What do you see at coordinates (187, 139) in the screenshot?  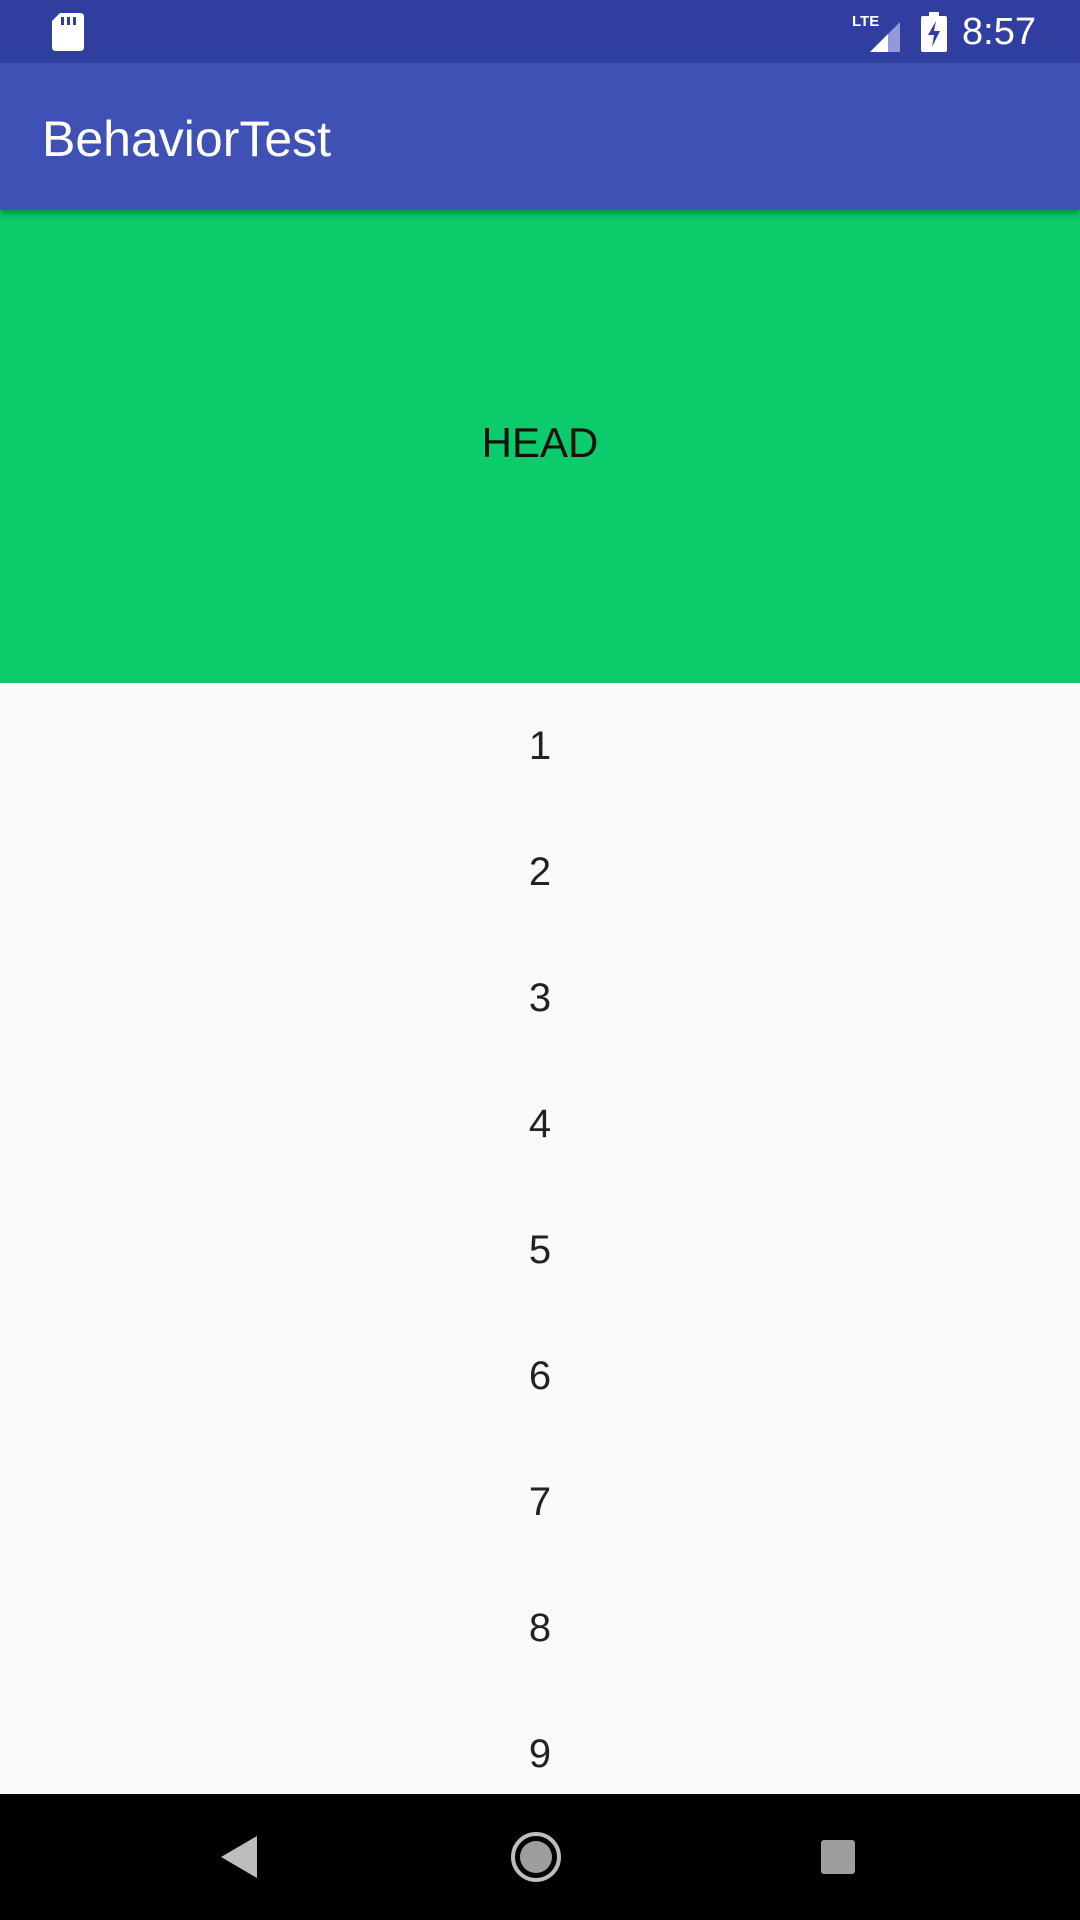 I see `app-title: BehaviorTest` at bounding box center [187, 139].